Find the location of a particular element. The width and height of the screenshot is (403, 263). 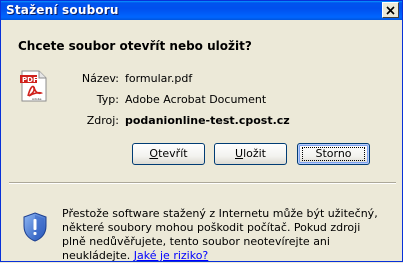

type-label: Typ: is located at coordinates (107, 99).